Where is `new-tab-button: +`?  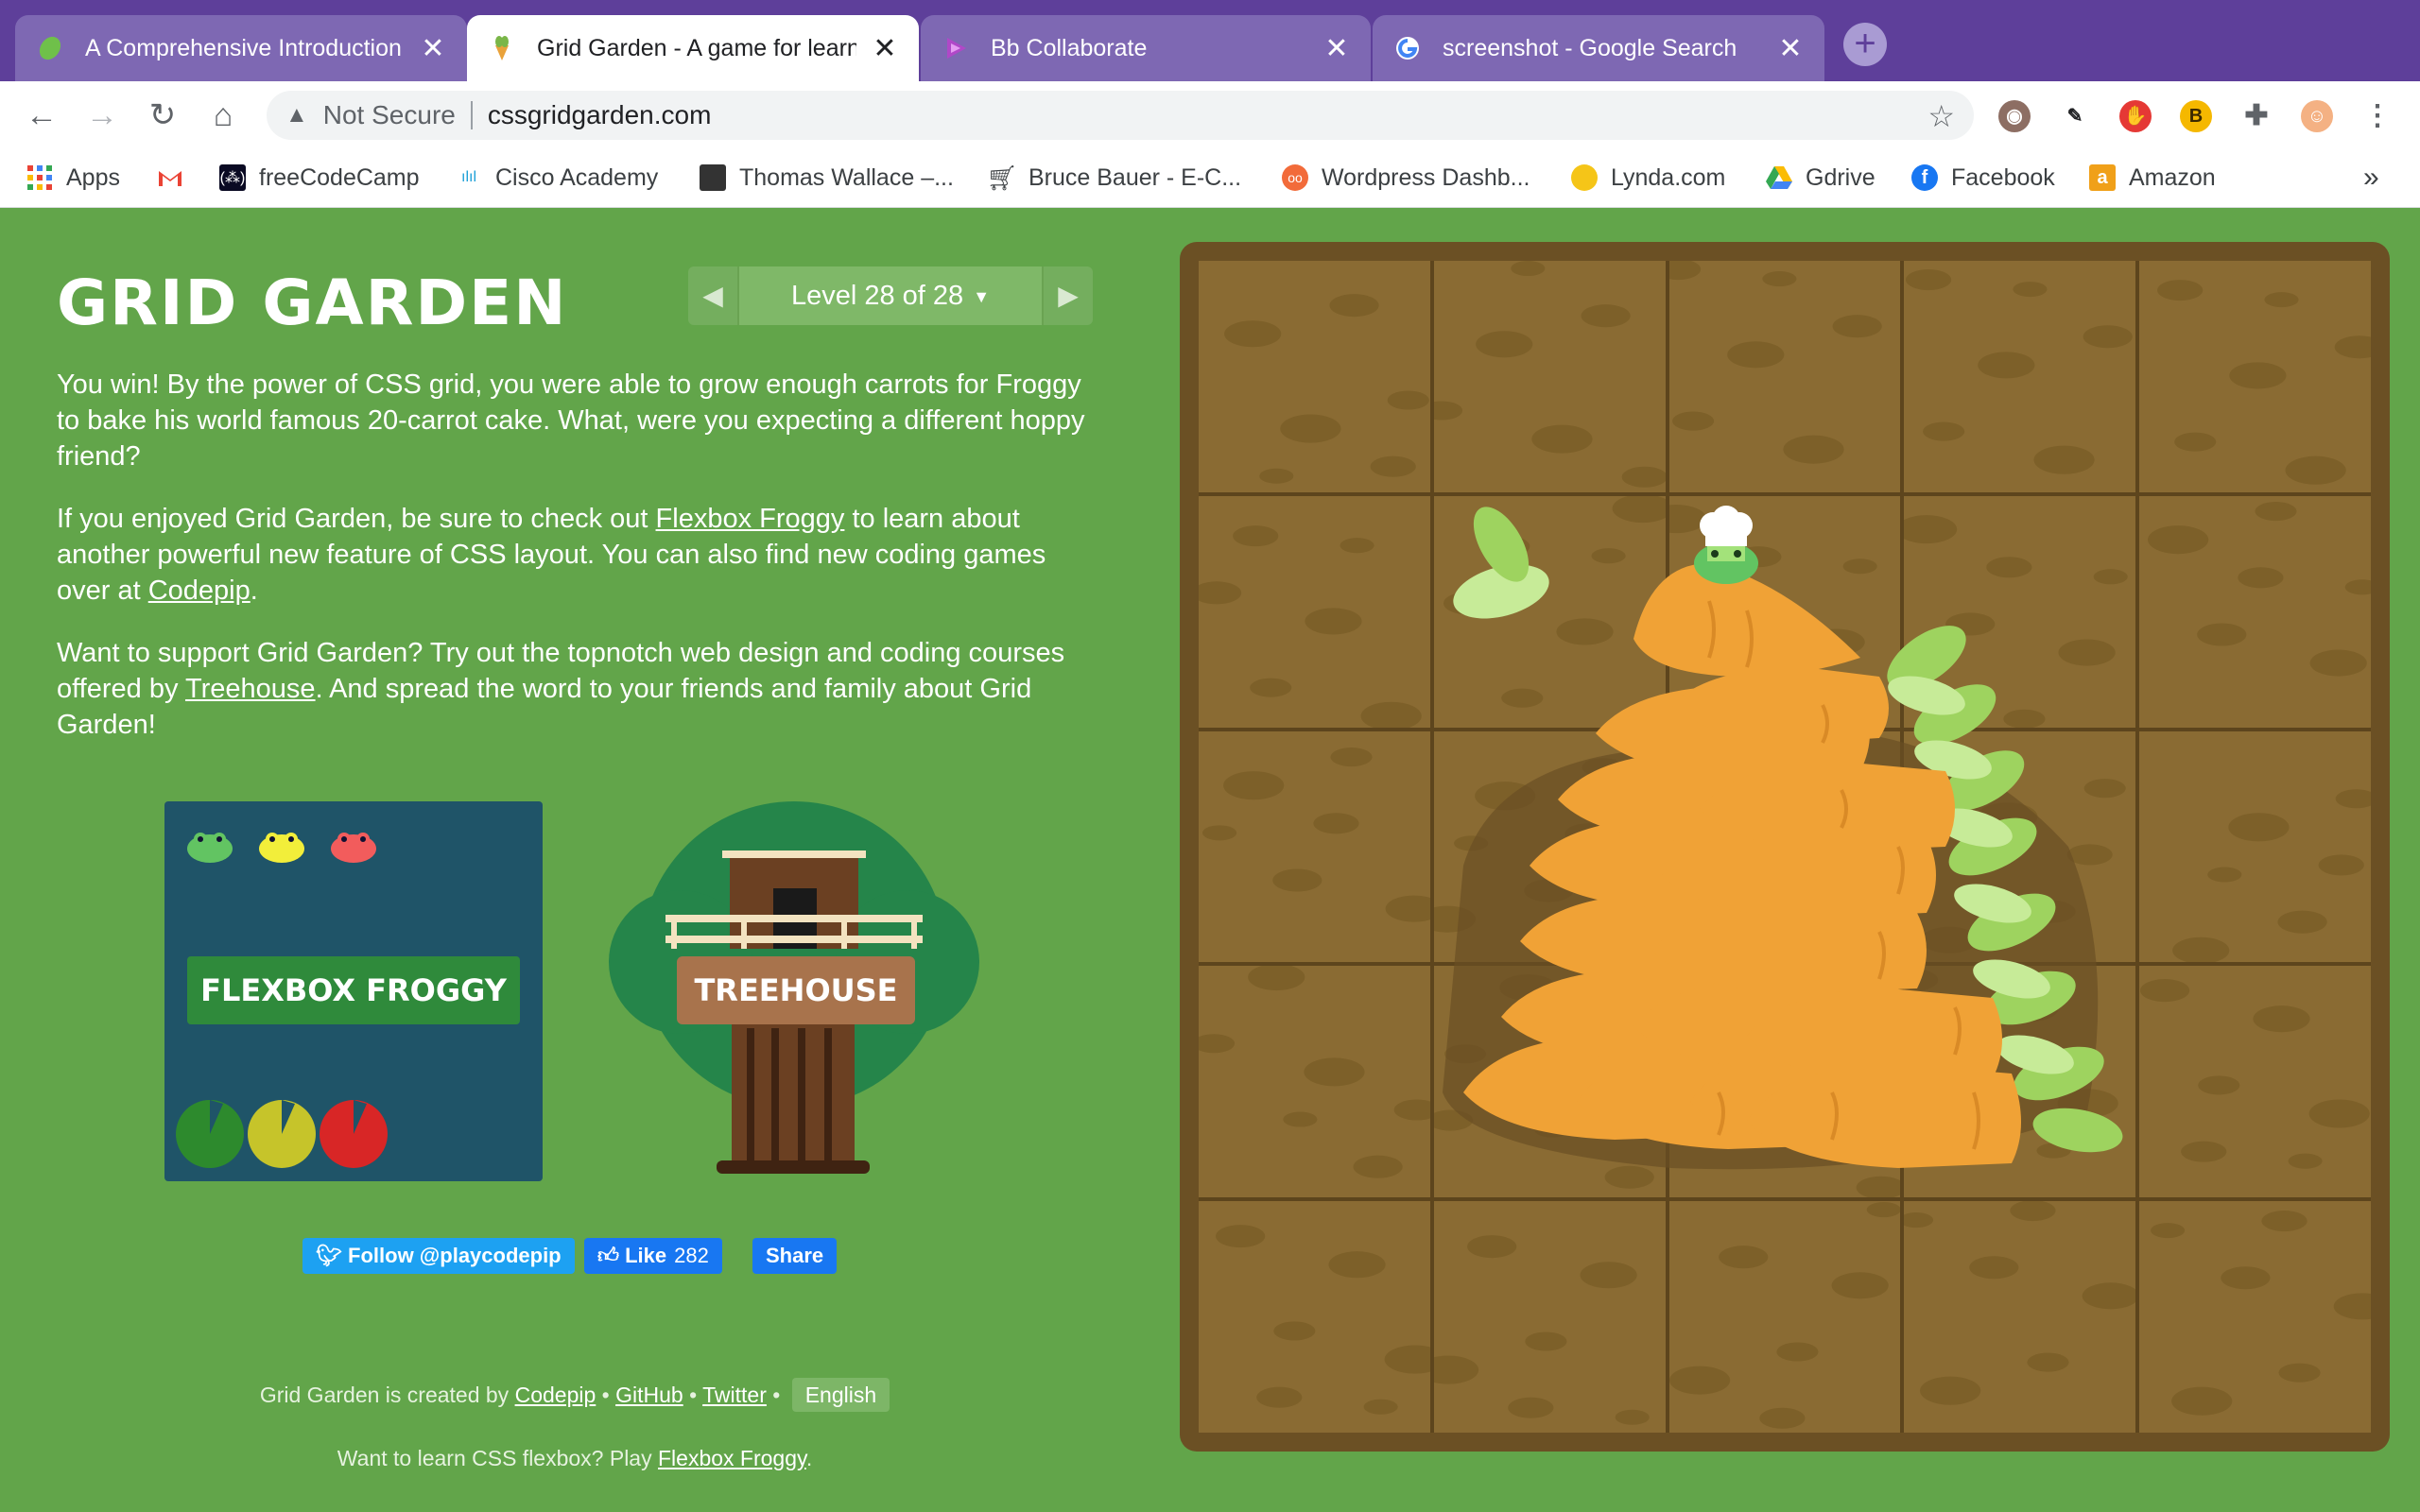 new-tab-button: + is located at coordinates (1865, 44).